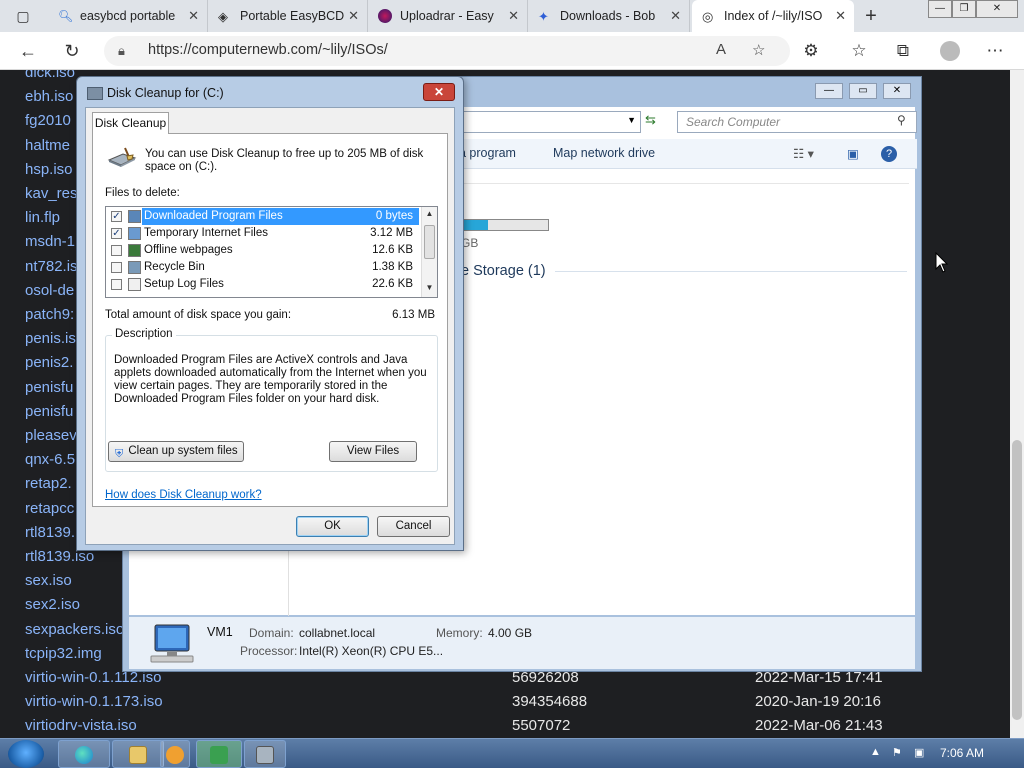 The image size is (1024, 768). What do you see at coordinates (23, 16) in the screenshot?
I see `tab-actions-icon: ▢` at bounding box center [23, 16].